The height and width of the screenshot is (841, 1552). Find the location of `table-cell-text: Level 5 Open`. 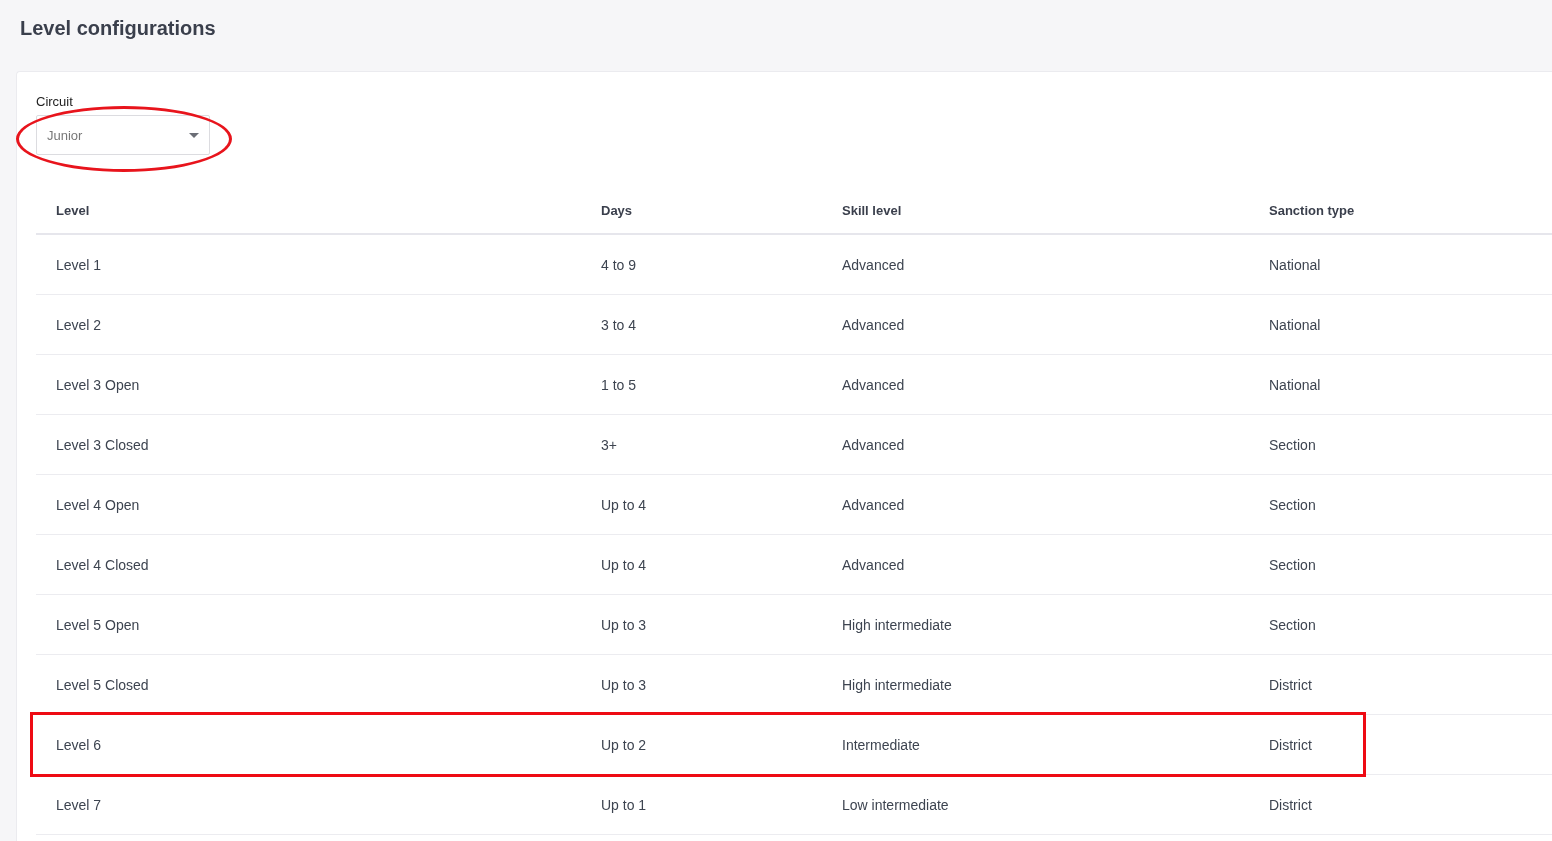

table-cell-text: Level 5 Open is located at coordinates (98, 625).